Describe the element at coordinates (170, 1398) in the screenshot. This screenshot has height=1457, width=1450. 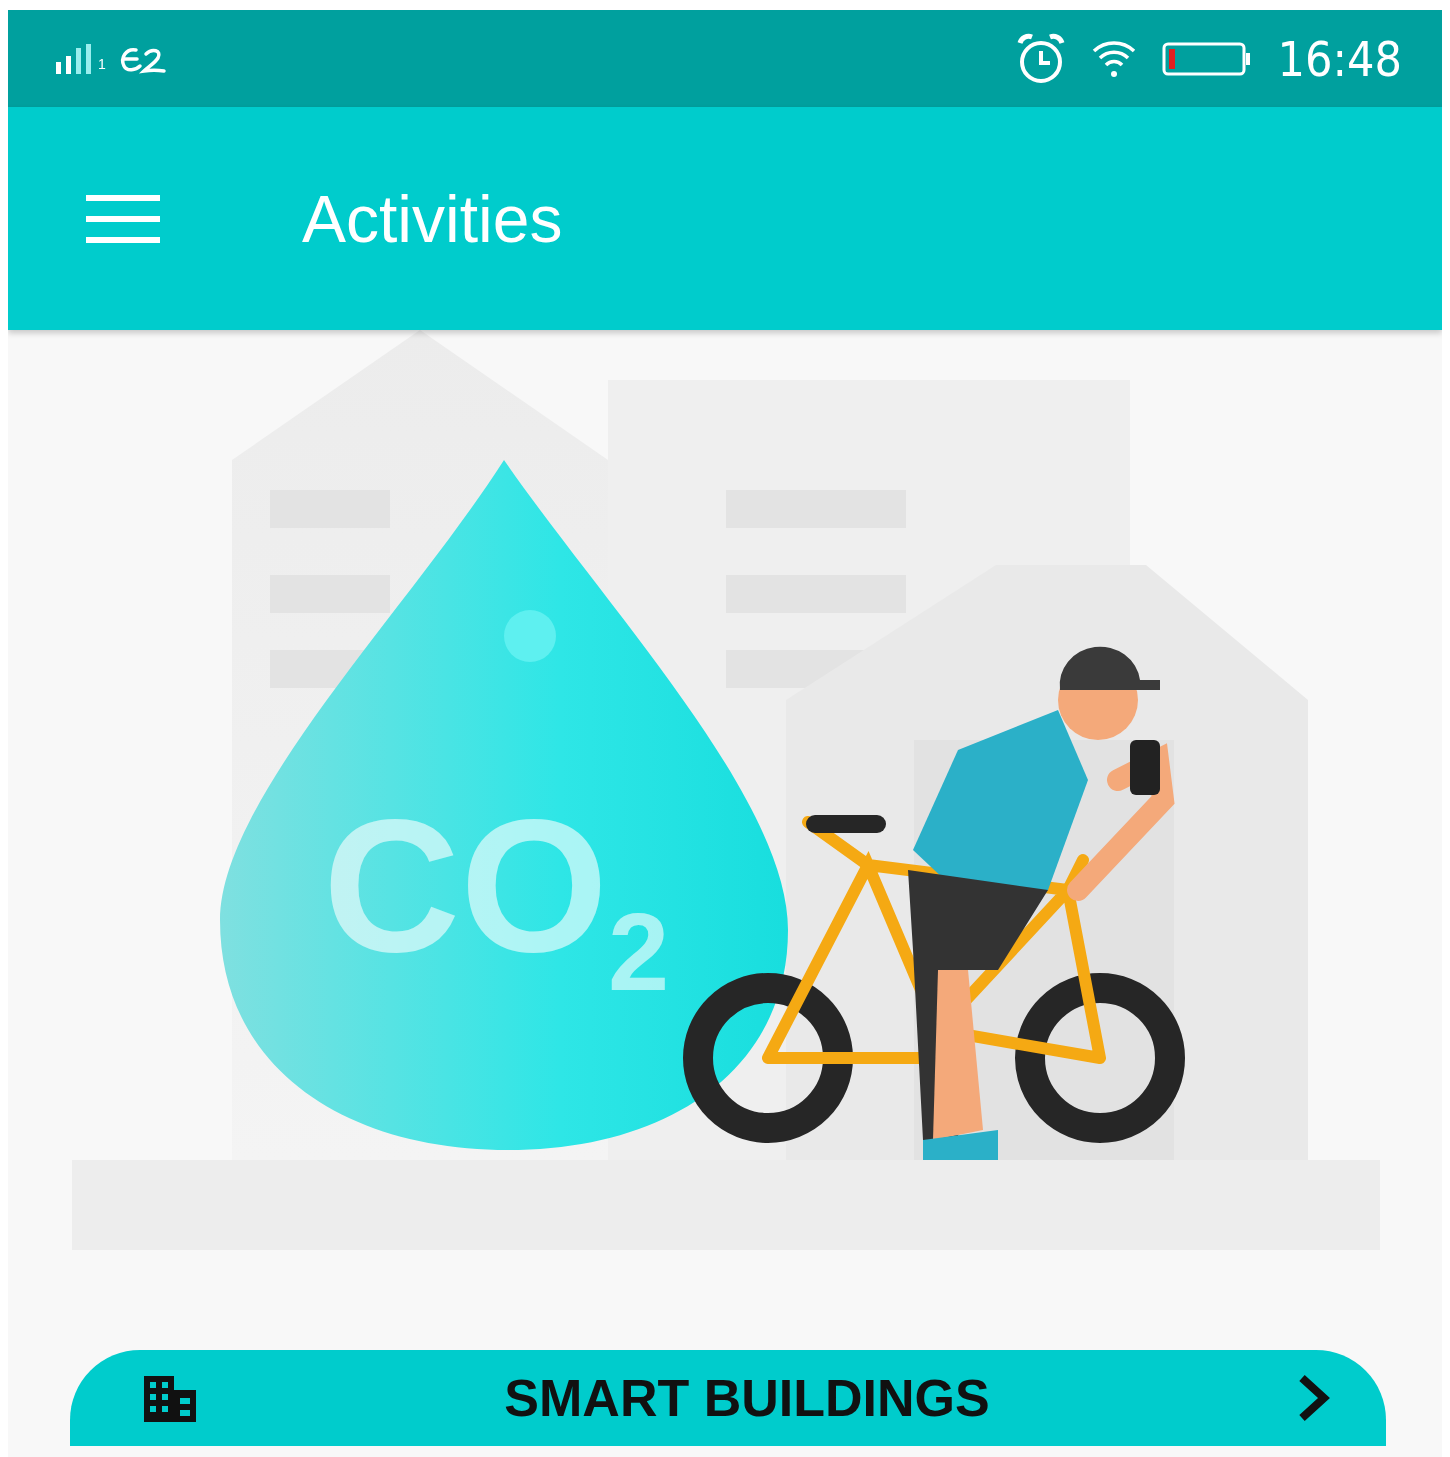
I see `building-icon` at that location.